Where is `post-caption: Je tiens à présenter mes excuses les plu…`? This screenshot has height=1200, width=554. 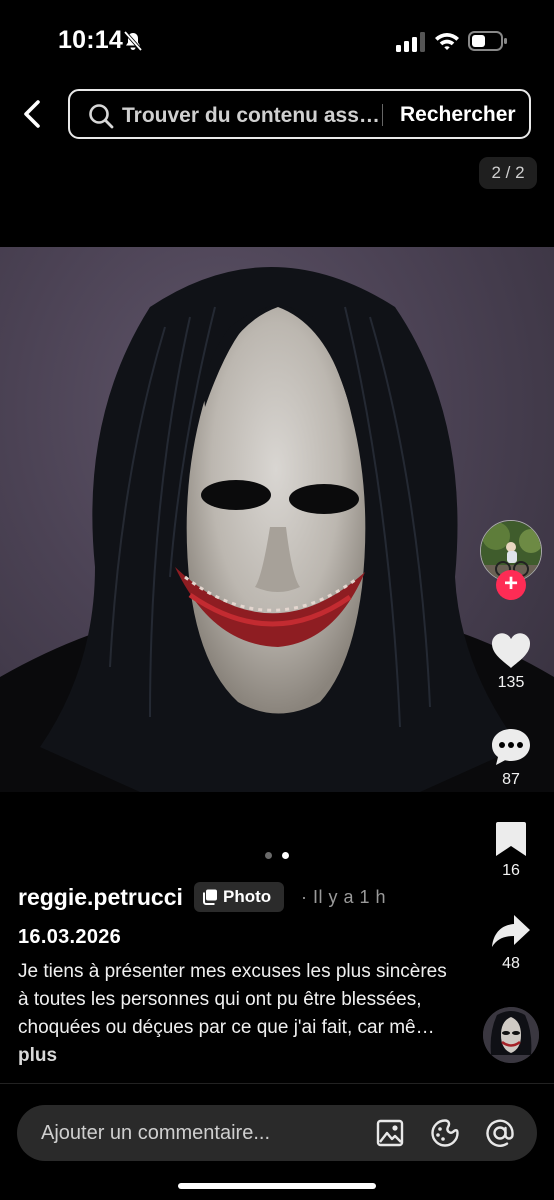 post-caption: Je tiens à présenter mes excuses les plu… is located at coordinates (238, 1014).